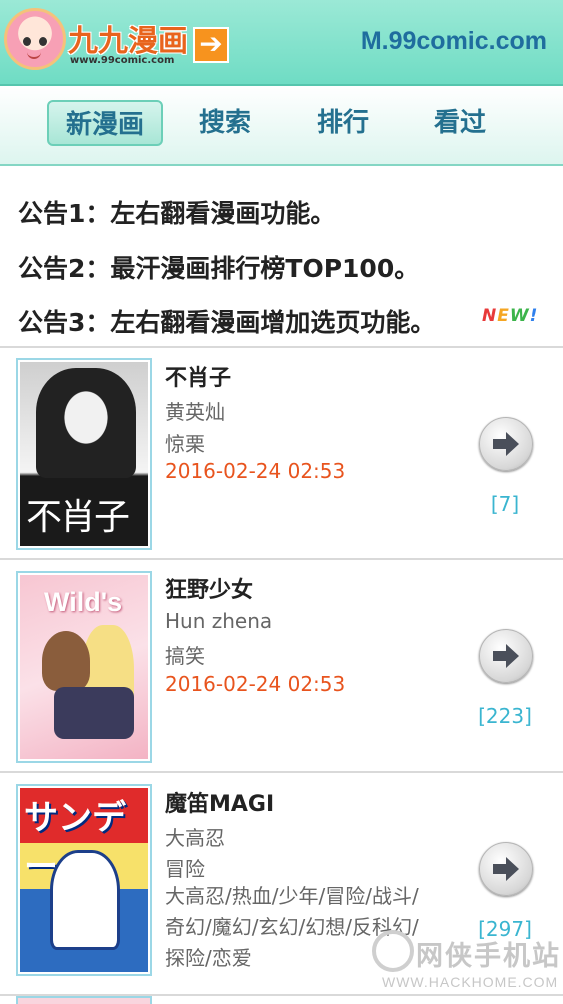  I want to click on comic-genre: 惊栗, so click(185, 444).